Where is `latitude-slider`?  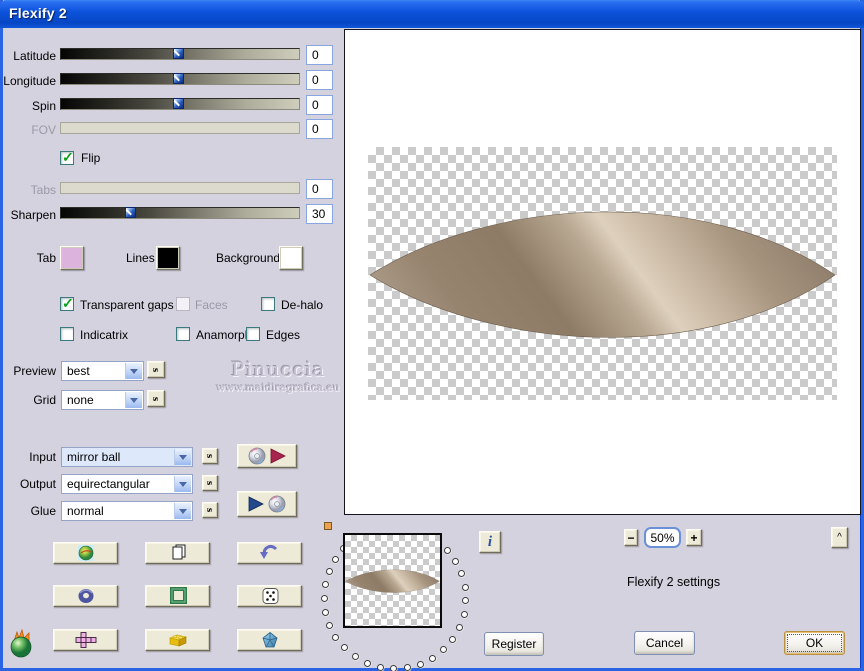 latitude-slider is located at coordinates (180, 54).